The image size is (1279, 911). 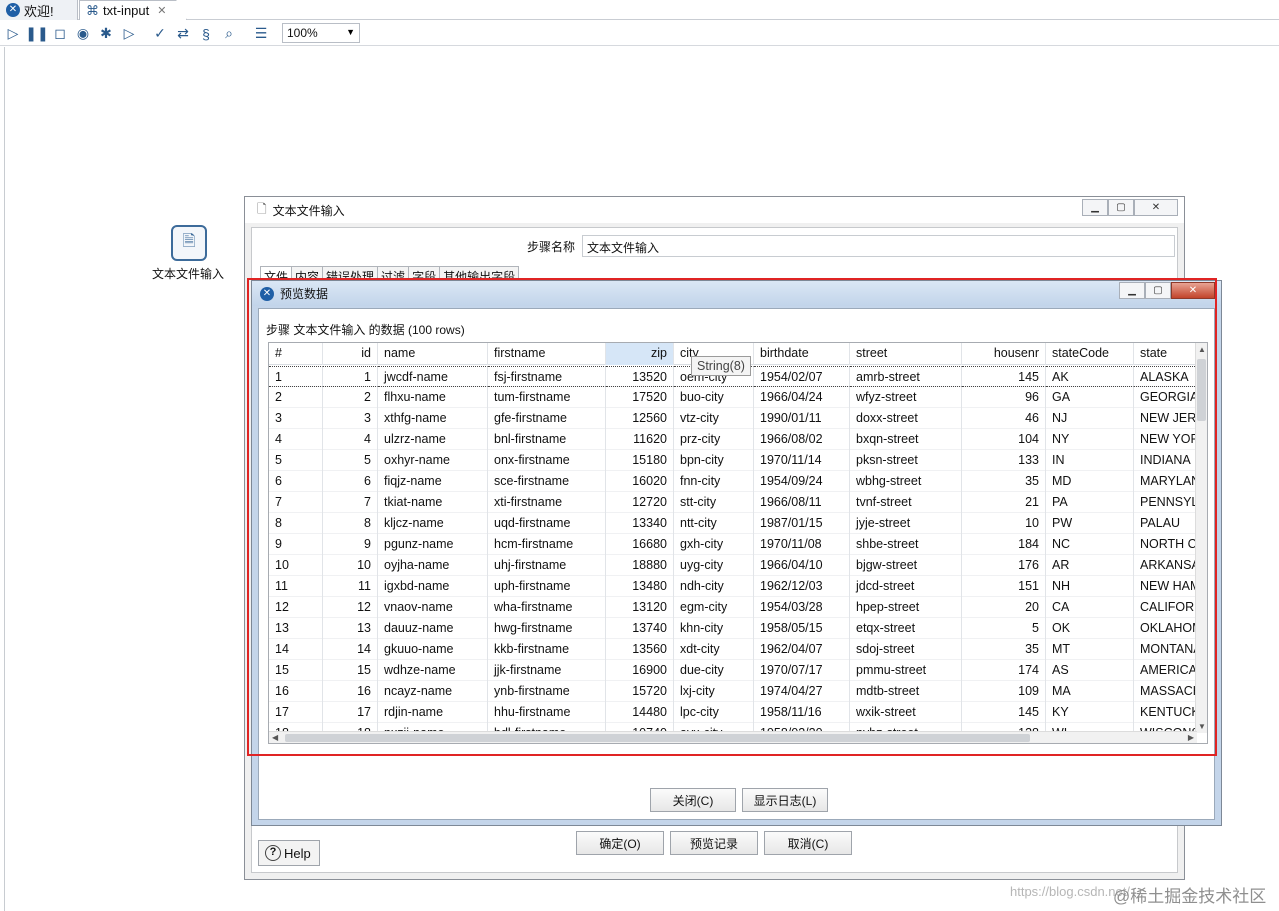 I want to click on chevron-down-icon: ▼, so click(x=350, y=32).